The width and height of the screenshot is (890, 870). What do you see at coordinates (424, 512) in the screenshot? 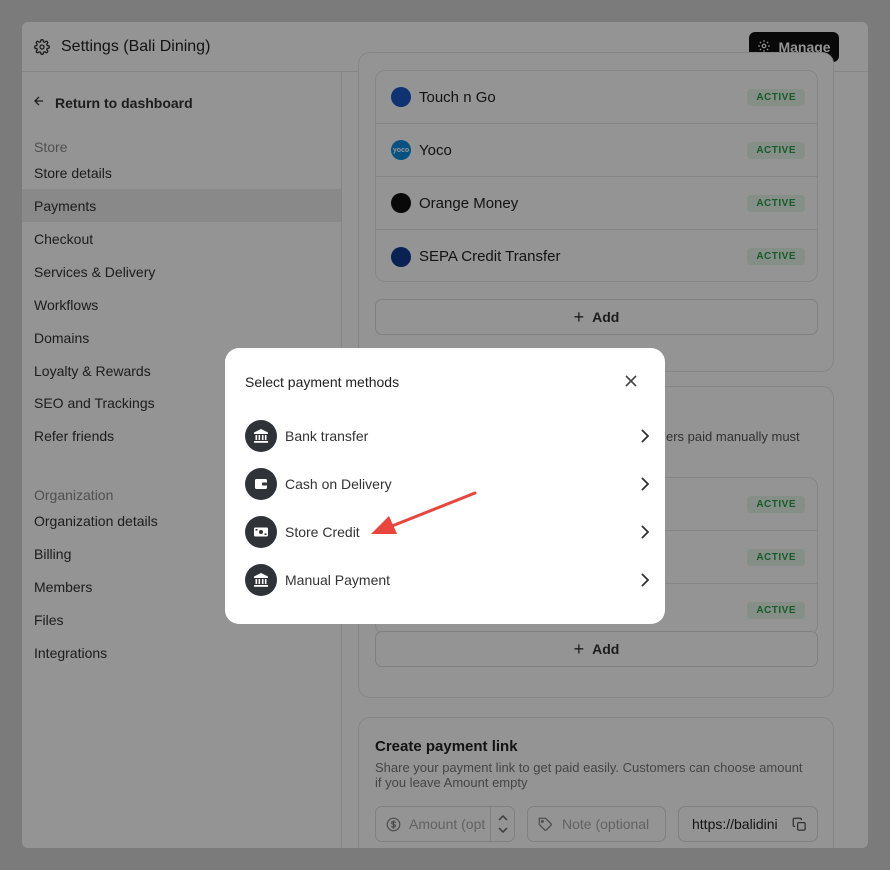
I see `annotation-arrow-icon` at bounding box center [424, 512].